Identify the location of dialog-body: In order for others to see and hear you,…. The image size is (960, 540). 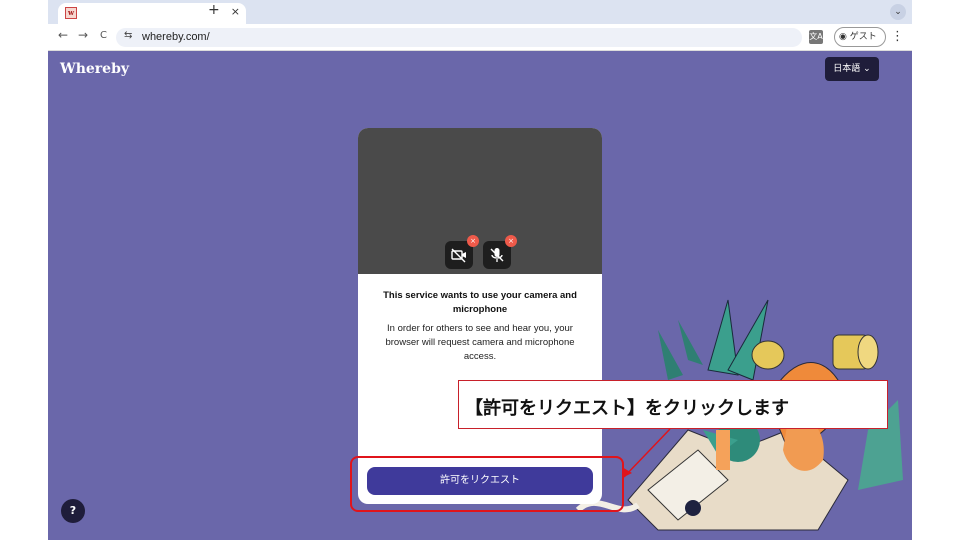
(480, 342).